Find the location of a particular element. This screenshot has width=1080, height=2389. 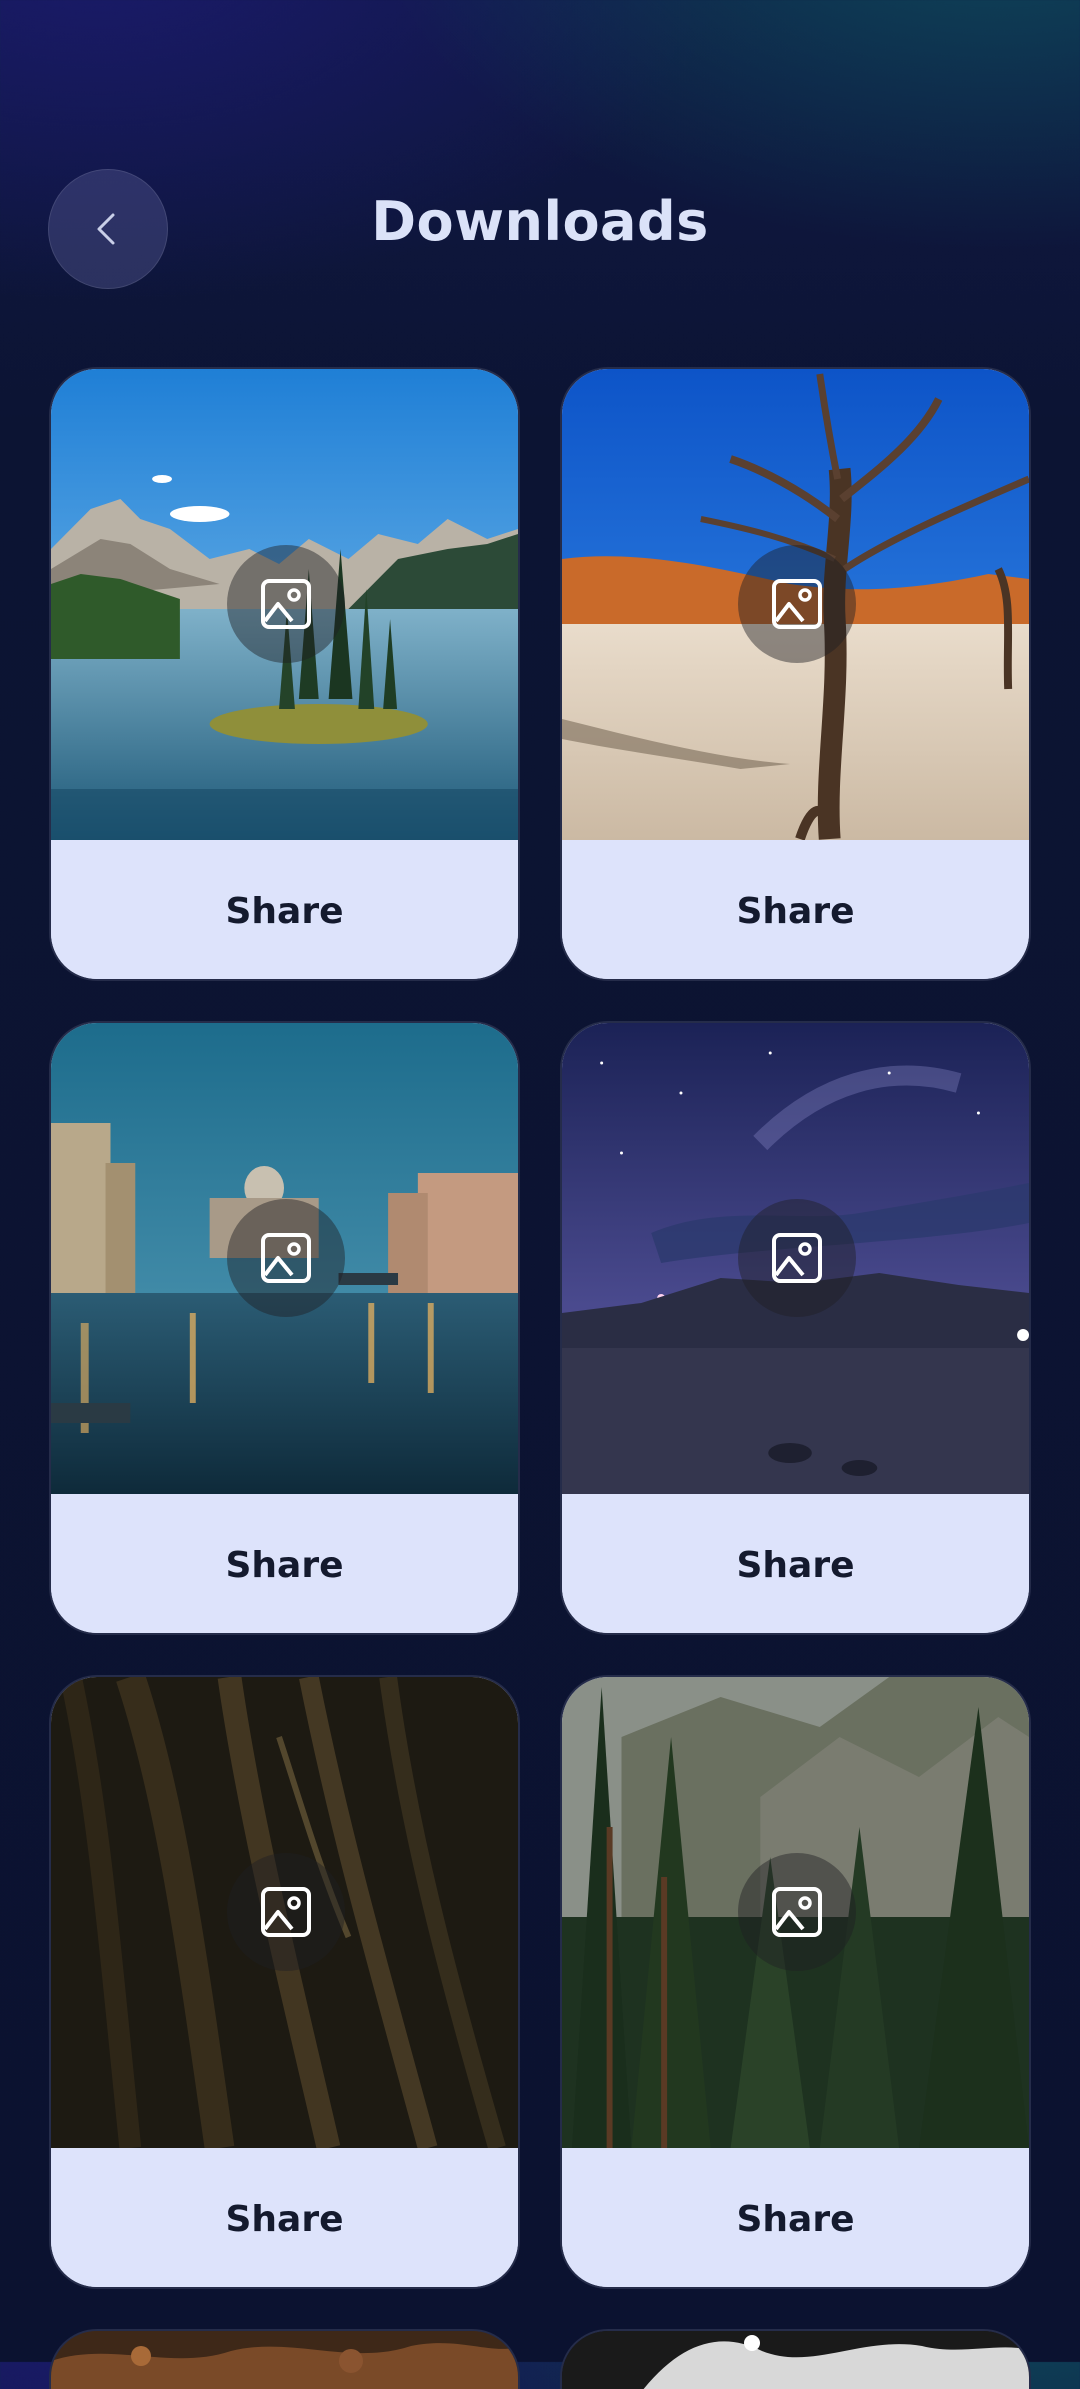

monochrome-photo is located at coordinates (795, 2360).